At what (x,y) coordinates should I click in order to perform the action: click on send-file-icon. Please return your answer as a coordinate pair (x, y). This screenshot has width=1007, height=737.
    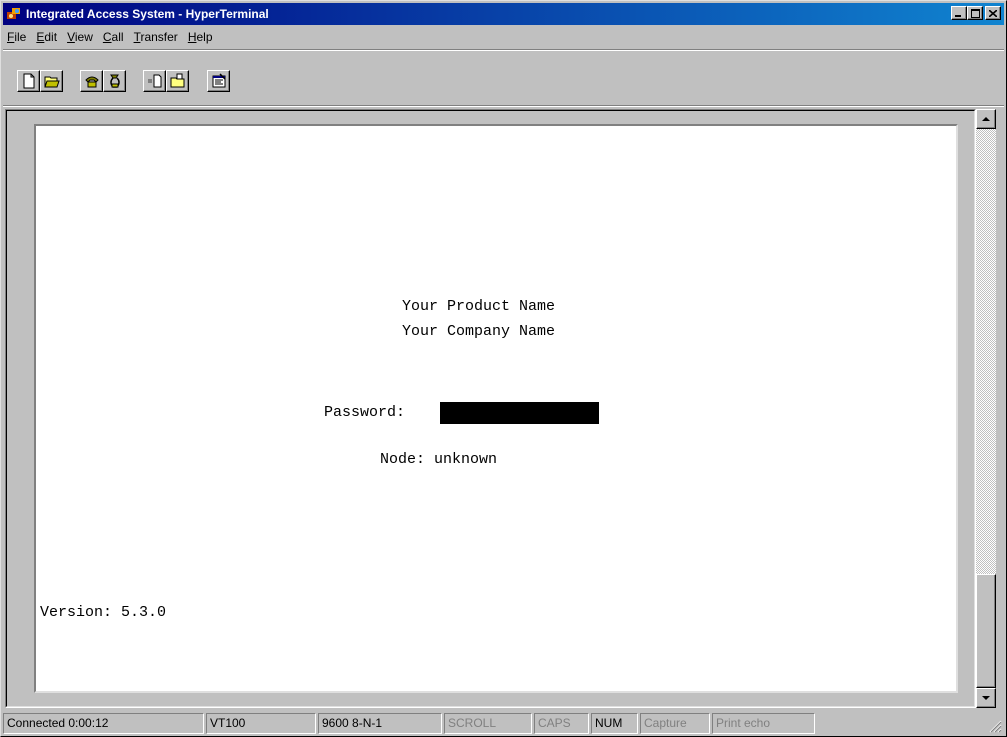
    Looking at the image, I should click on (154, 81).